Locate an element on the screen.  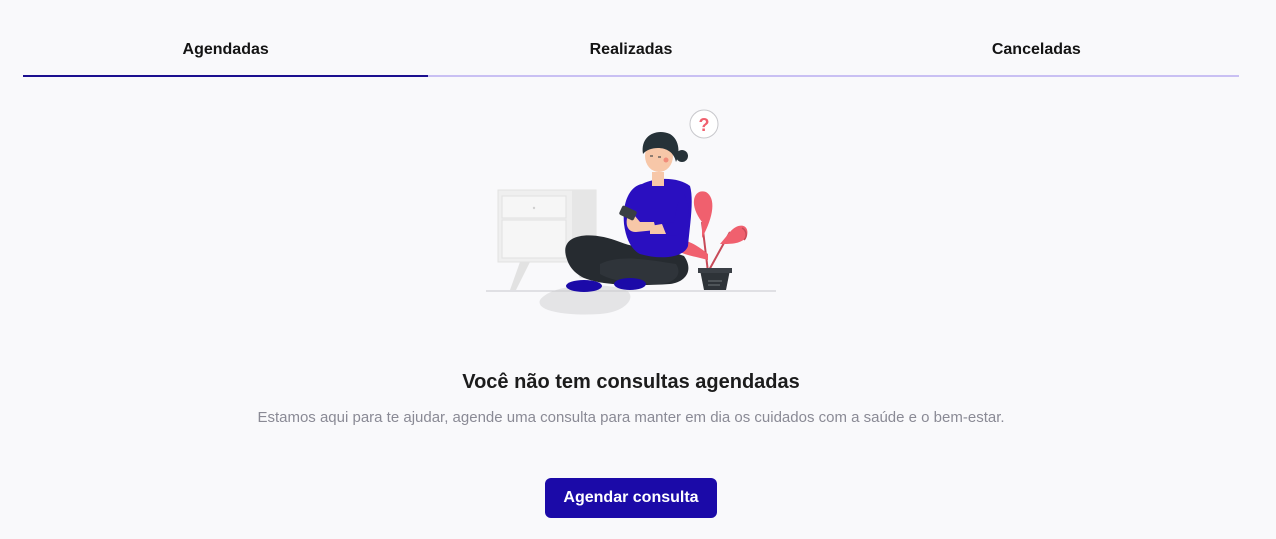
tab-canceladas-label: Canceladas is located at coordinates (1036, 49).